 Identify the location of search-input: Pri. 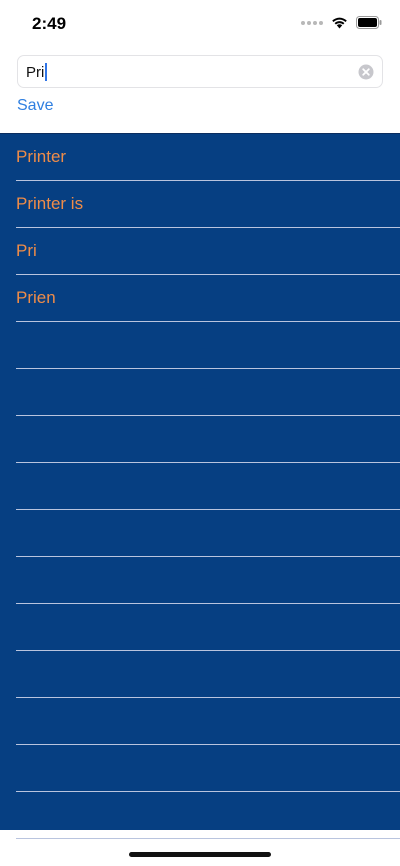
(200, 71).